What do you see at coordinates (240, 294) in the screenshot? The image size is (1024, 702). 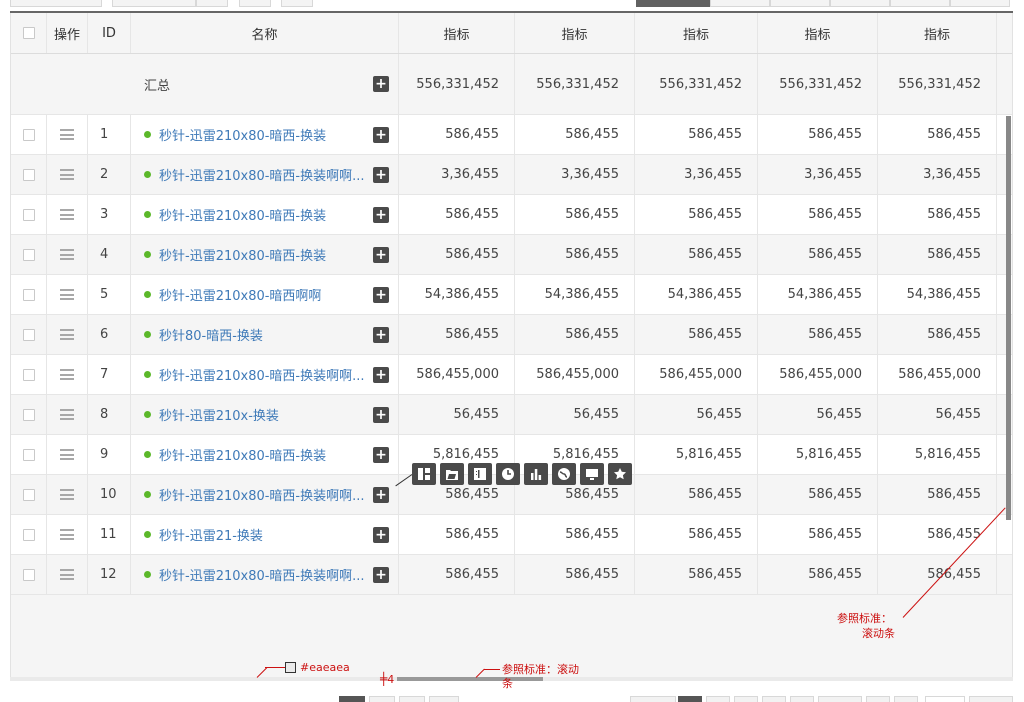 I see `row-name-link: 秒针-迅雷210x80-暗西啊啊` at bounding box center [240, 294].